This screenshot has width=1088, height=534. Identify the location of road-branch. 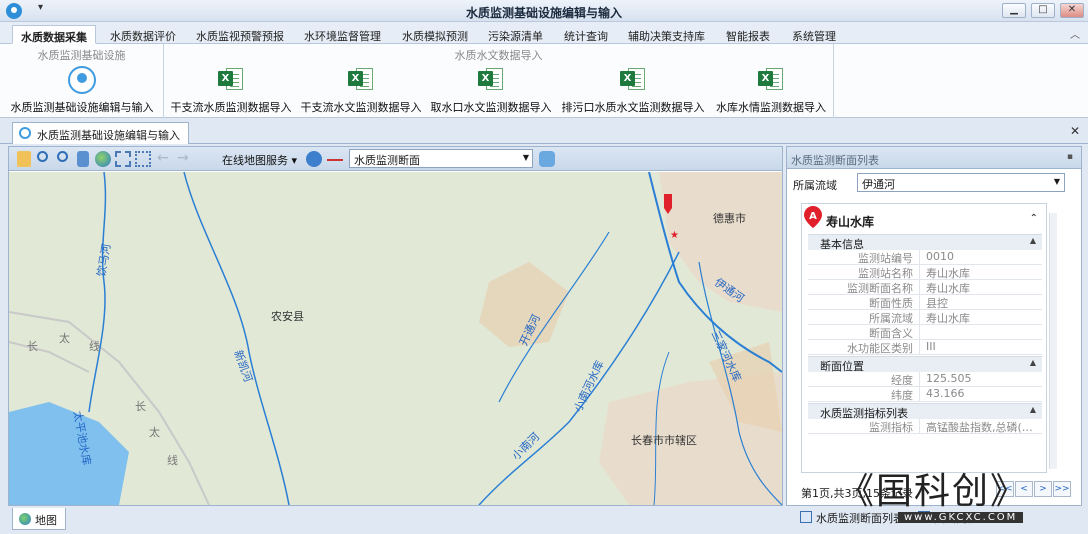
(49, 357).